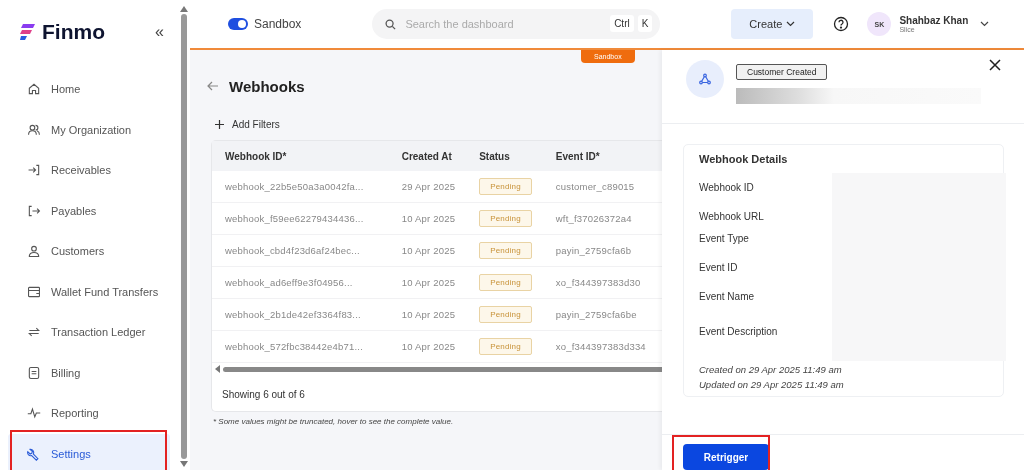  I want to click on field-label: Event Type, so click(724, 238).